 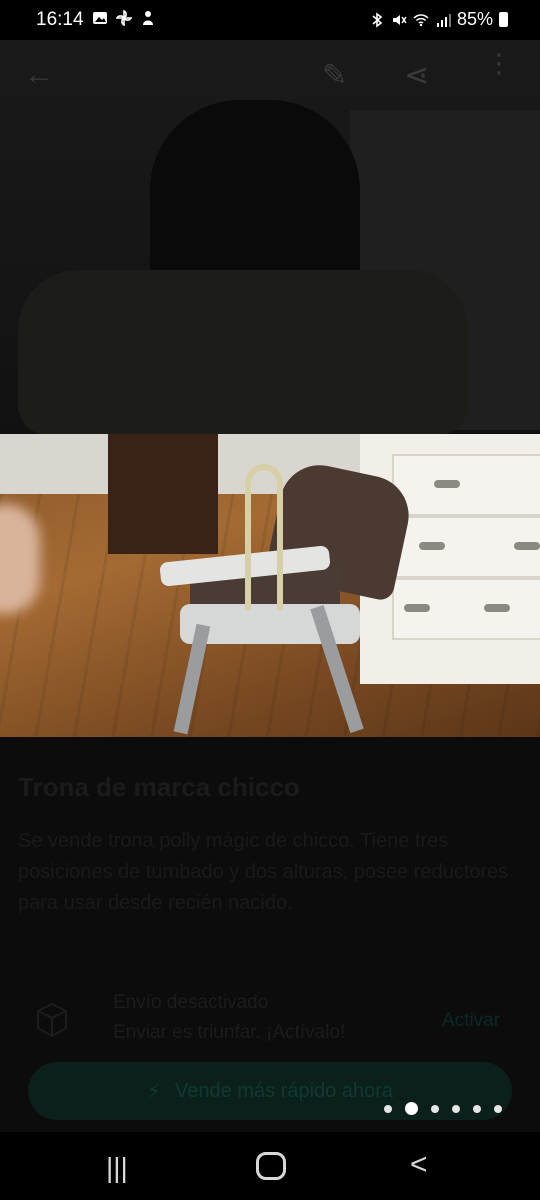 I want to click on more-options-icon: ⋮, so click(x=499, y=63).